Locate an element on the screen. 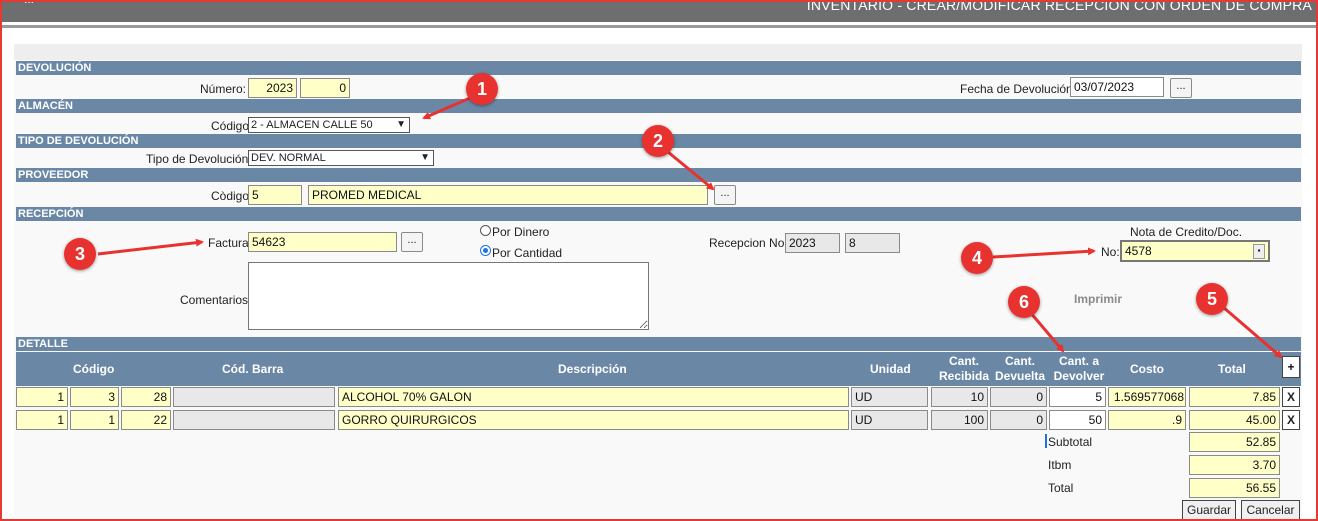  itbm-field: 3.70 is located at coordinates (1234, 465).